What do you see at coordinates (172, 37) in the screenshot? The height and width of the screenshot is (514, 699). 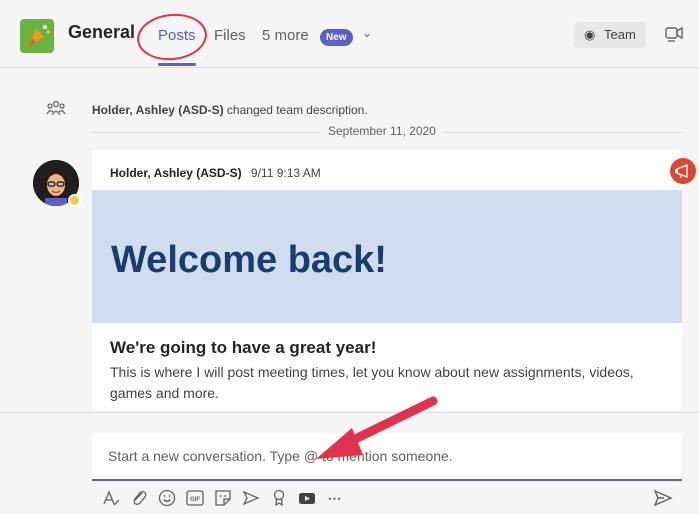 I see `annotation-circle` at bounding box center [172, 37].